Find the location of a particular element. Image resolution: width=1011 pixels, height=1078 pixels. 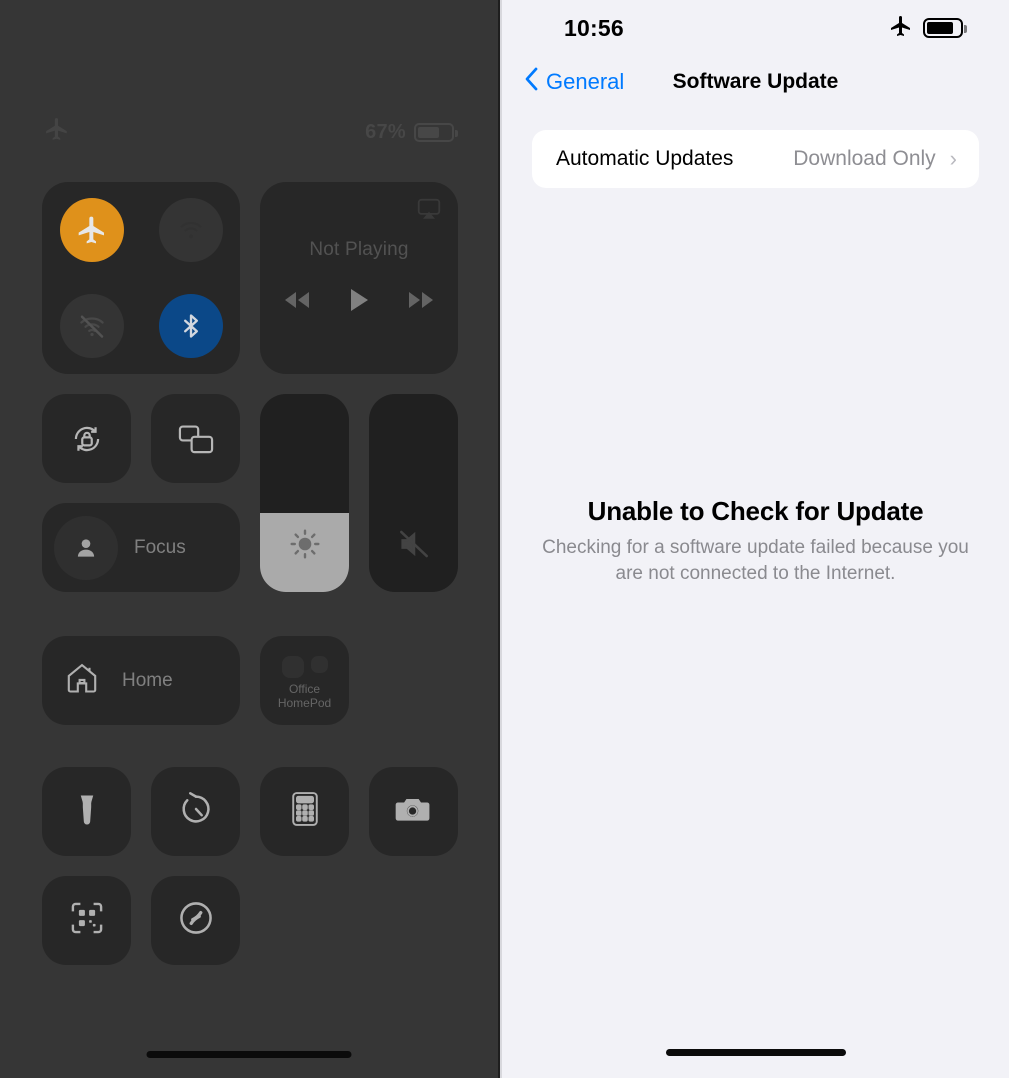

focus-label: Focus is located at coordinates (160, 547).